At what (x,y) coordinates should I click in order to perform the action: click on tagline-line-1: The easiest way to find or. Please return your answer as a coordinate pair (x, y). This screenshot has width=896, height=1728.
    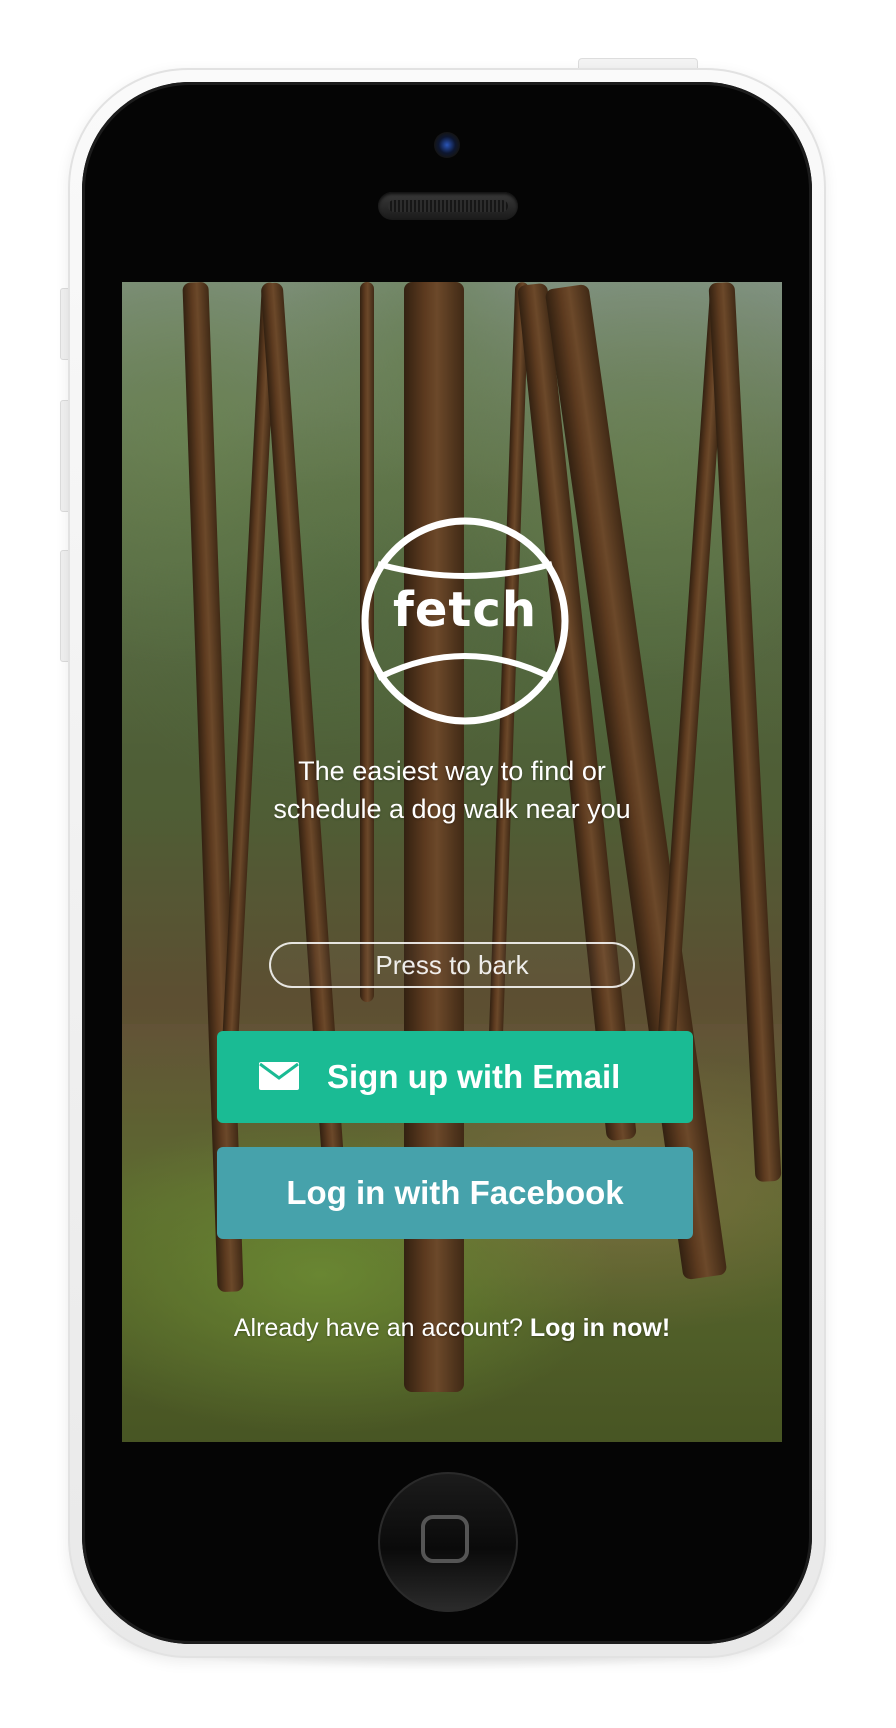
    Looking at the image, I should click on (452, 771).